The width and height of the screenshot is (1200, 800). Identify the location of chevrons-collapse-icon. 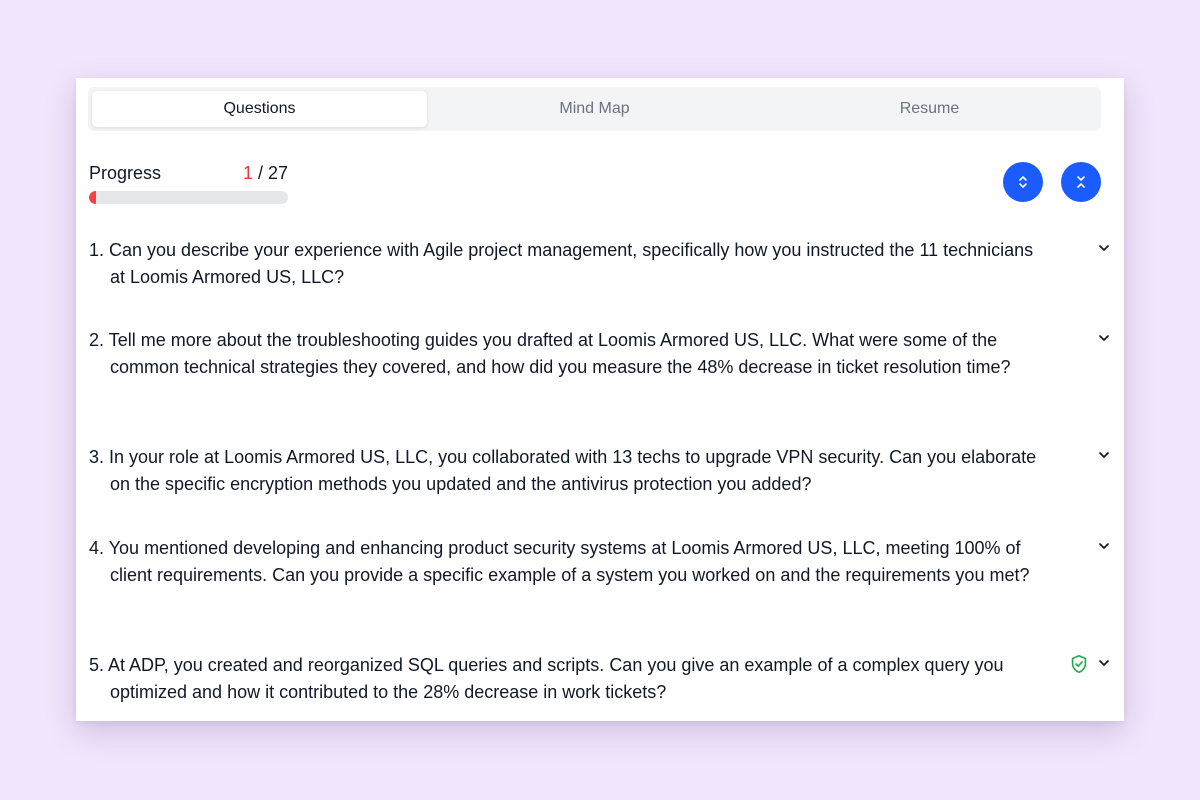
(1081, 182).